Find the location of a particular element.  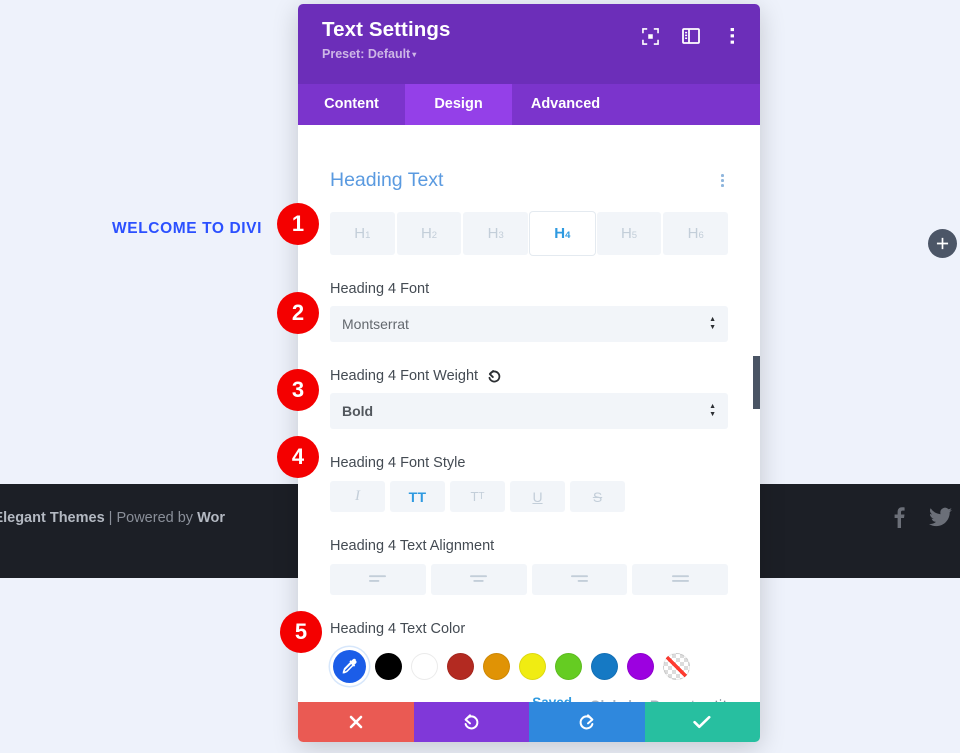

h5-sub: 5 is located at coordinates (634, 235).